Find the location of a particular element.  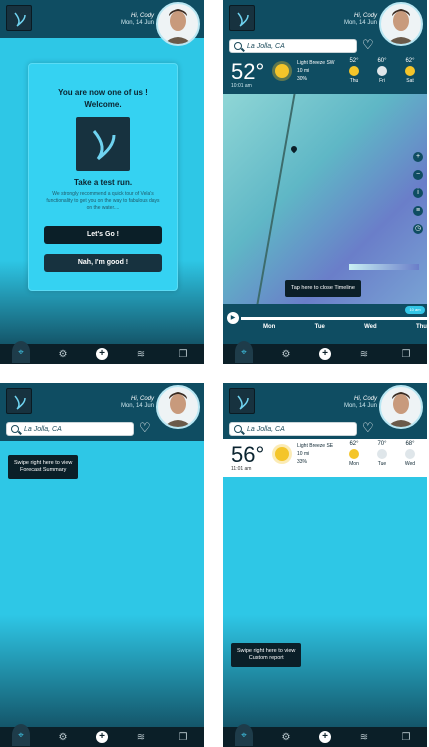

day-temp: 70° is located at coordinates (382, 444).